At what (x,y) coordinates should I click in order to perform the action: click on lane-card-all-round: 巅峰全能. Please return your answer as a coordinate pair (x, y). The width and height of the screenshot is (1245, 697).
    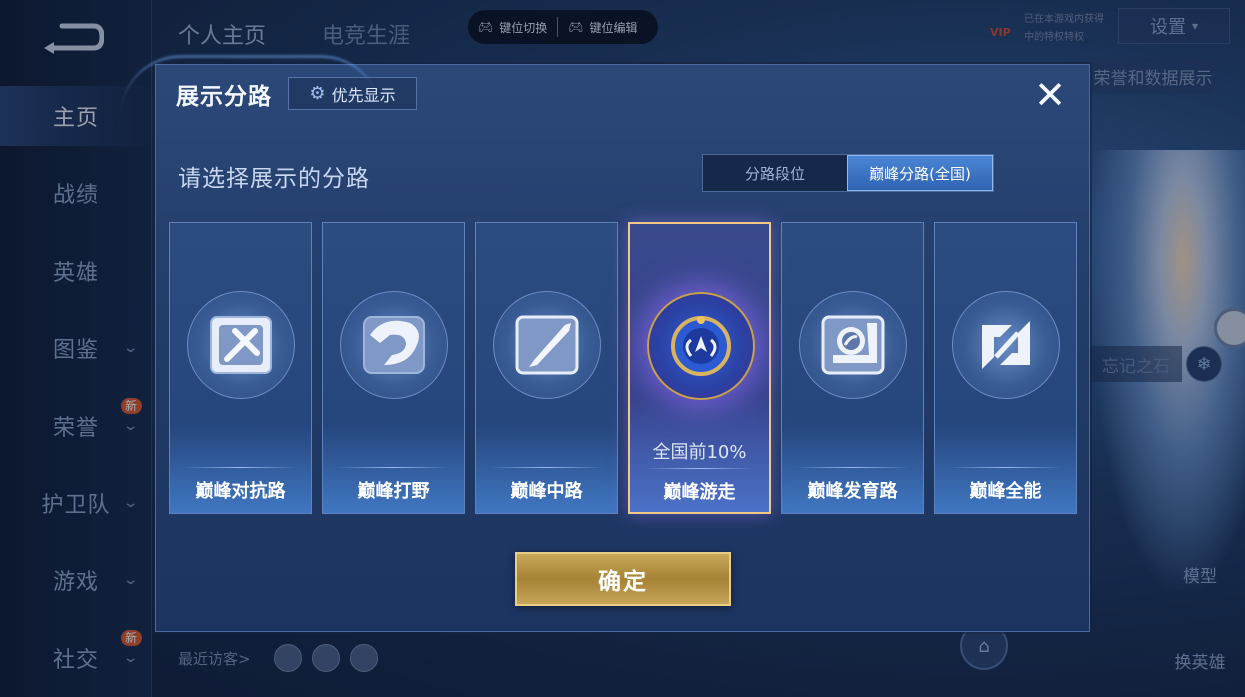
    Looking at the image, I should click on (1005, 368).